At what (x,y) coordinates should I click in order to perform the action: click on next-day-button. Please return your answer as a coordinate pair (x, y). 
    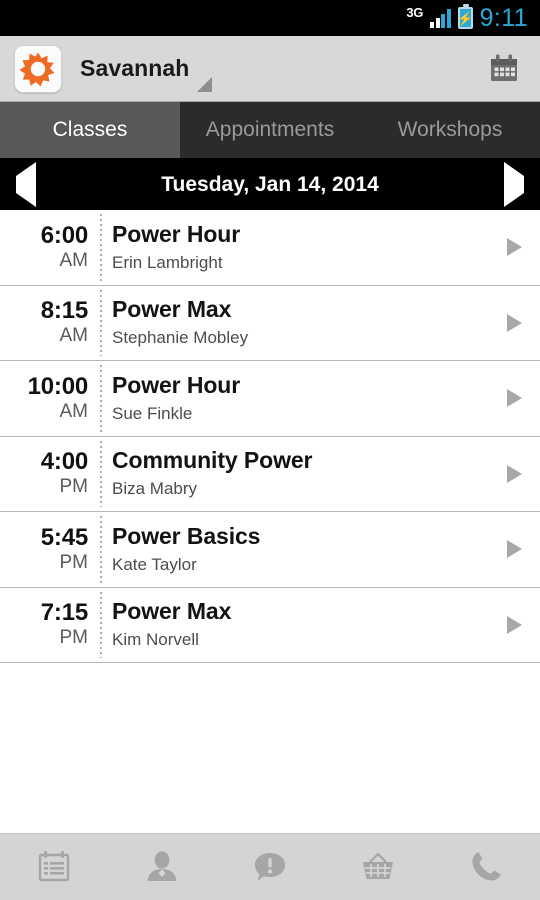
    Looking at the image, I should click on (514, 184).